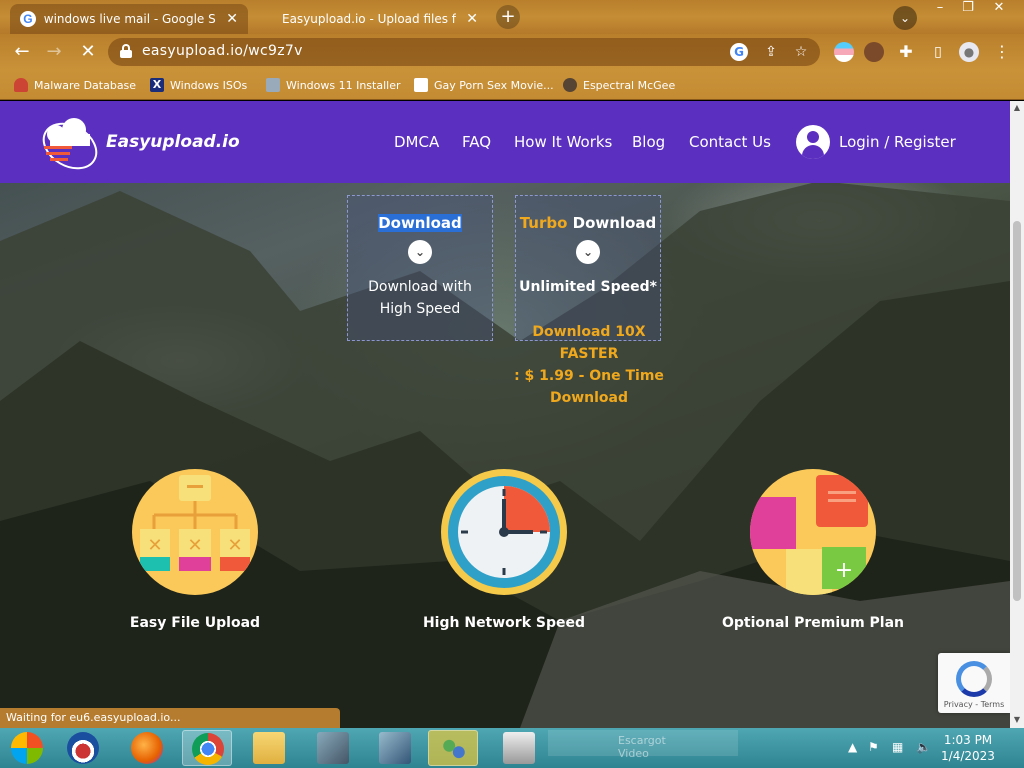  I want to click on share-icon: ⇪, so click(771, 52).